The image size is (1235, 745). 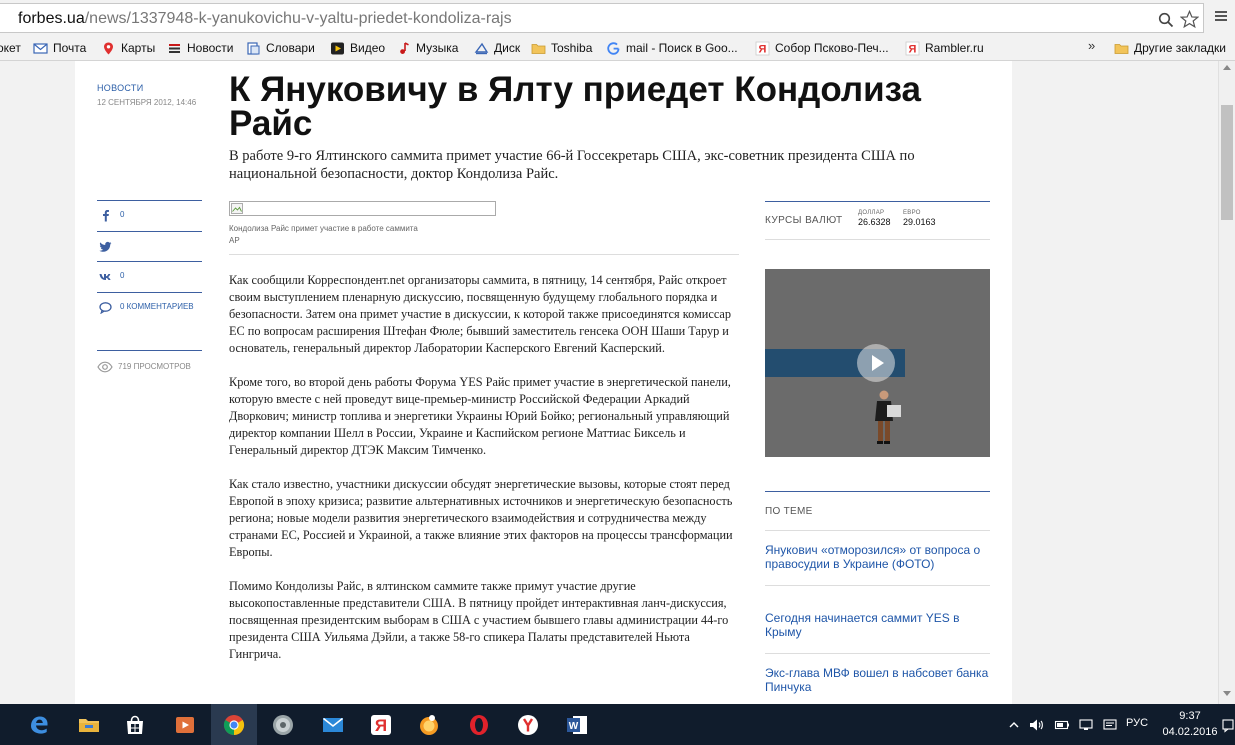 I want to click on map-pin-icon, so click(x=108, y=48).